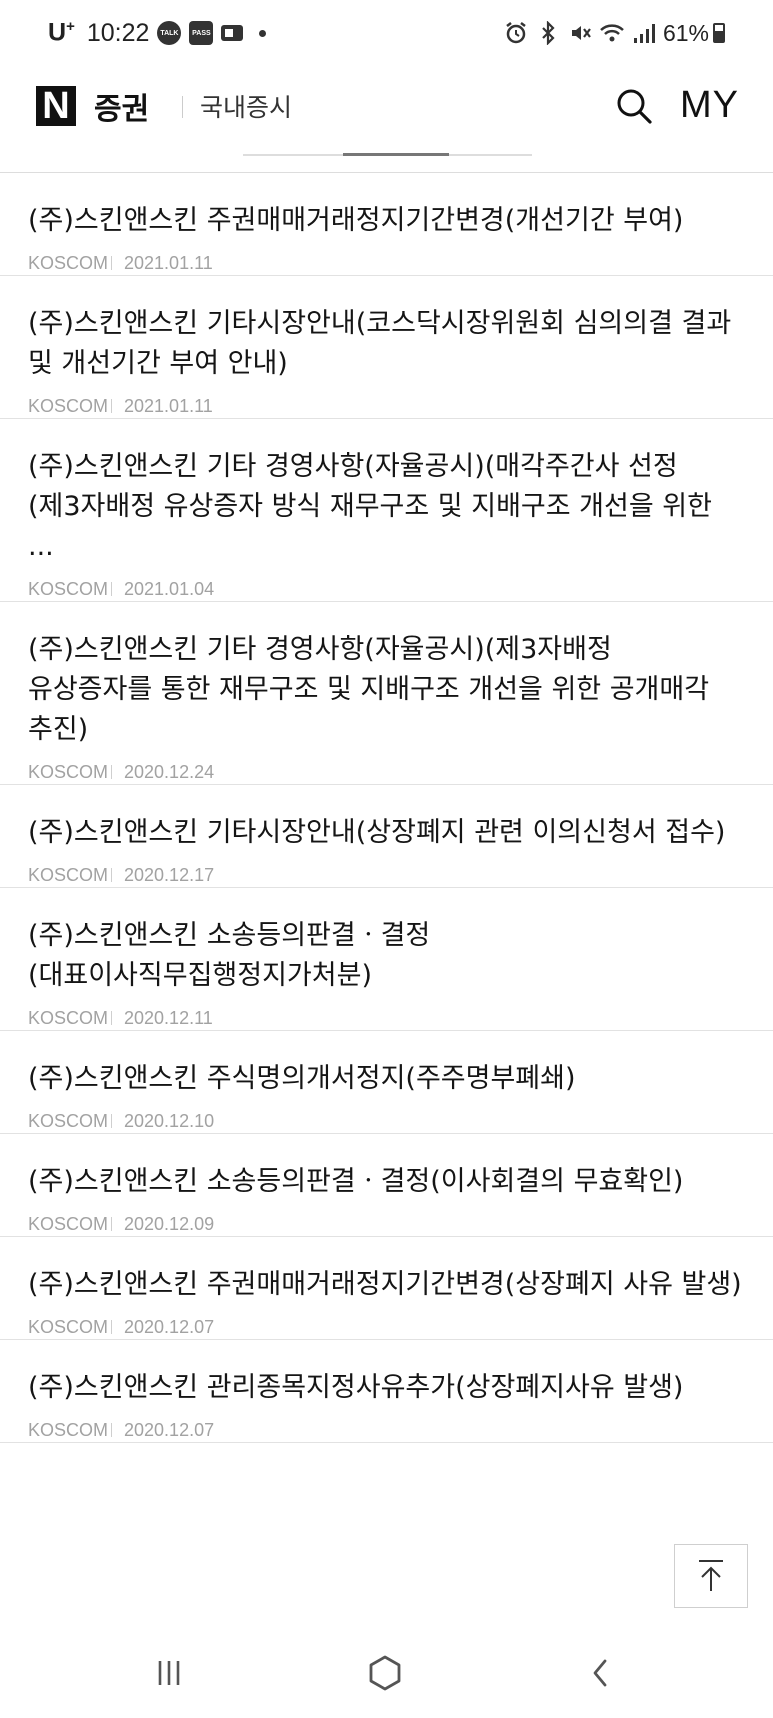  I want to click on home-icon, so click(385, 1673).